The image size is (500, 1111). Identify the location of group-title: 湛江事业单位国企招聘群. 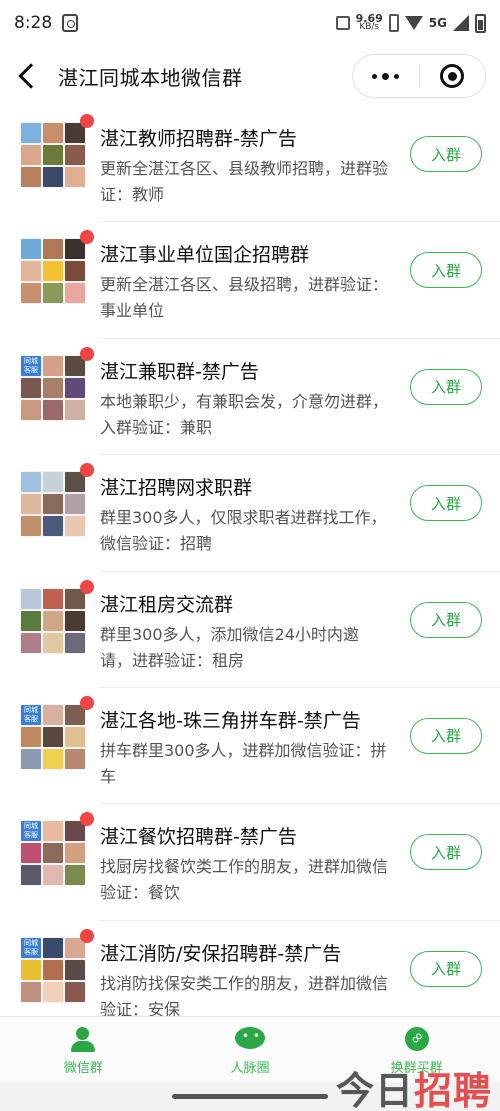
(205, 255).